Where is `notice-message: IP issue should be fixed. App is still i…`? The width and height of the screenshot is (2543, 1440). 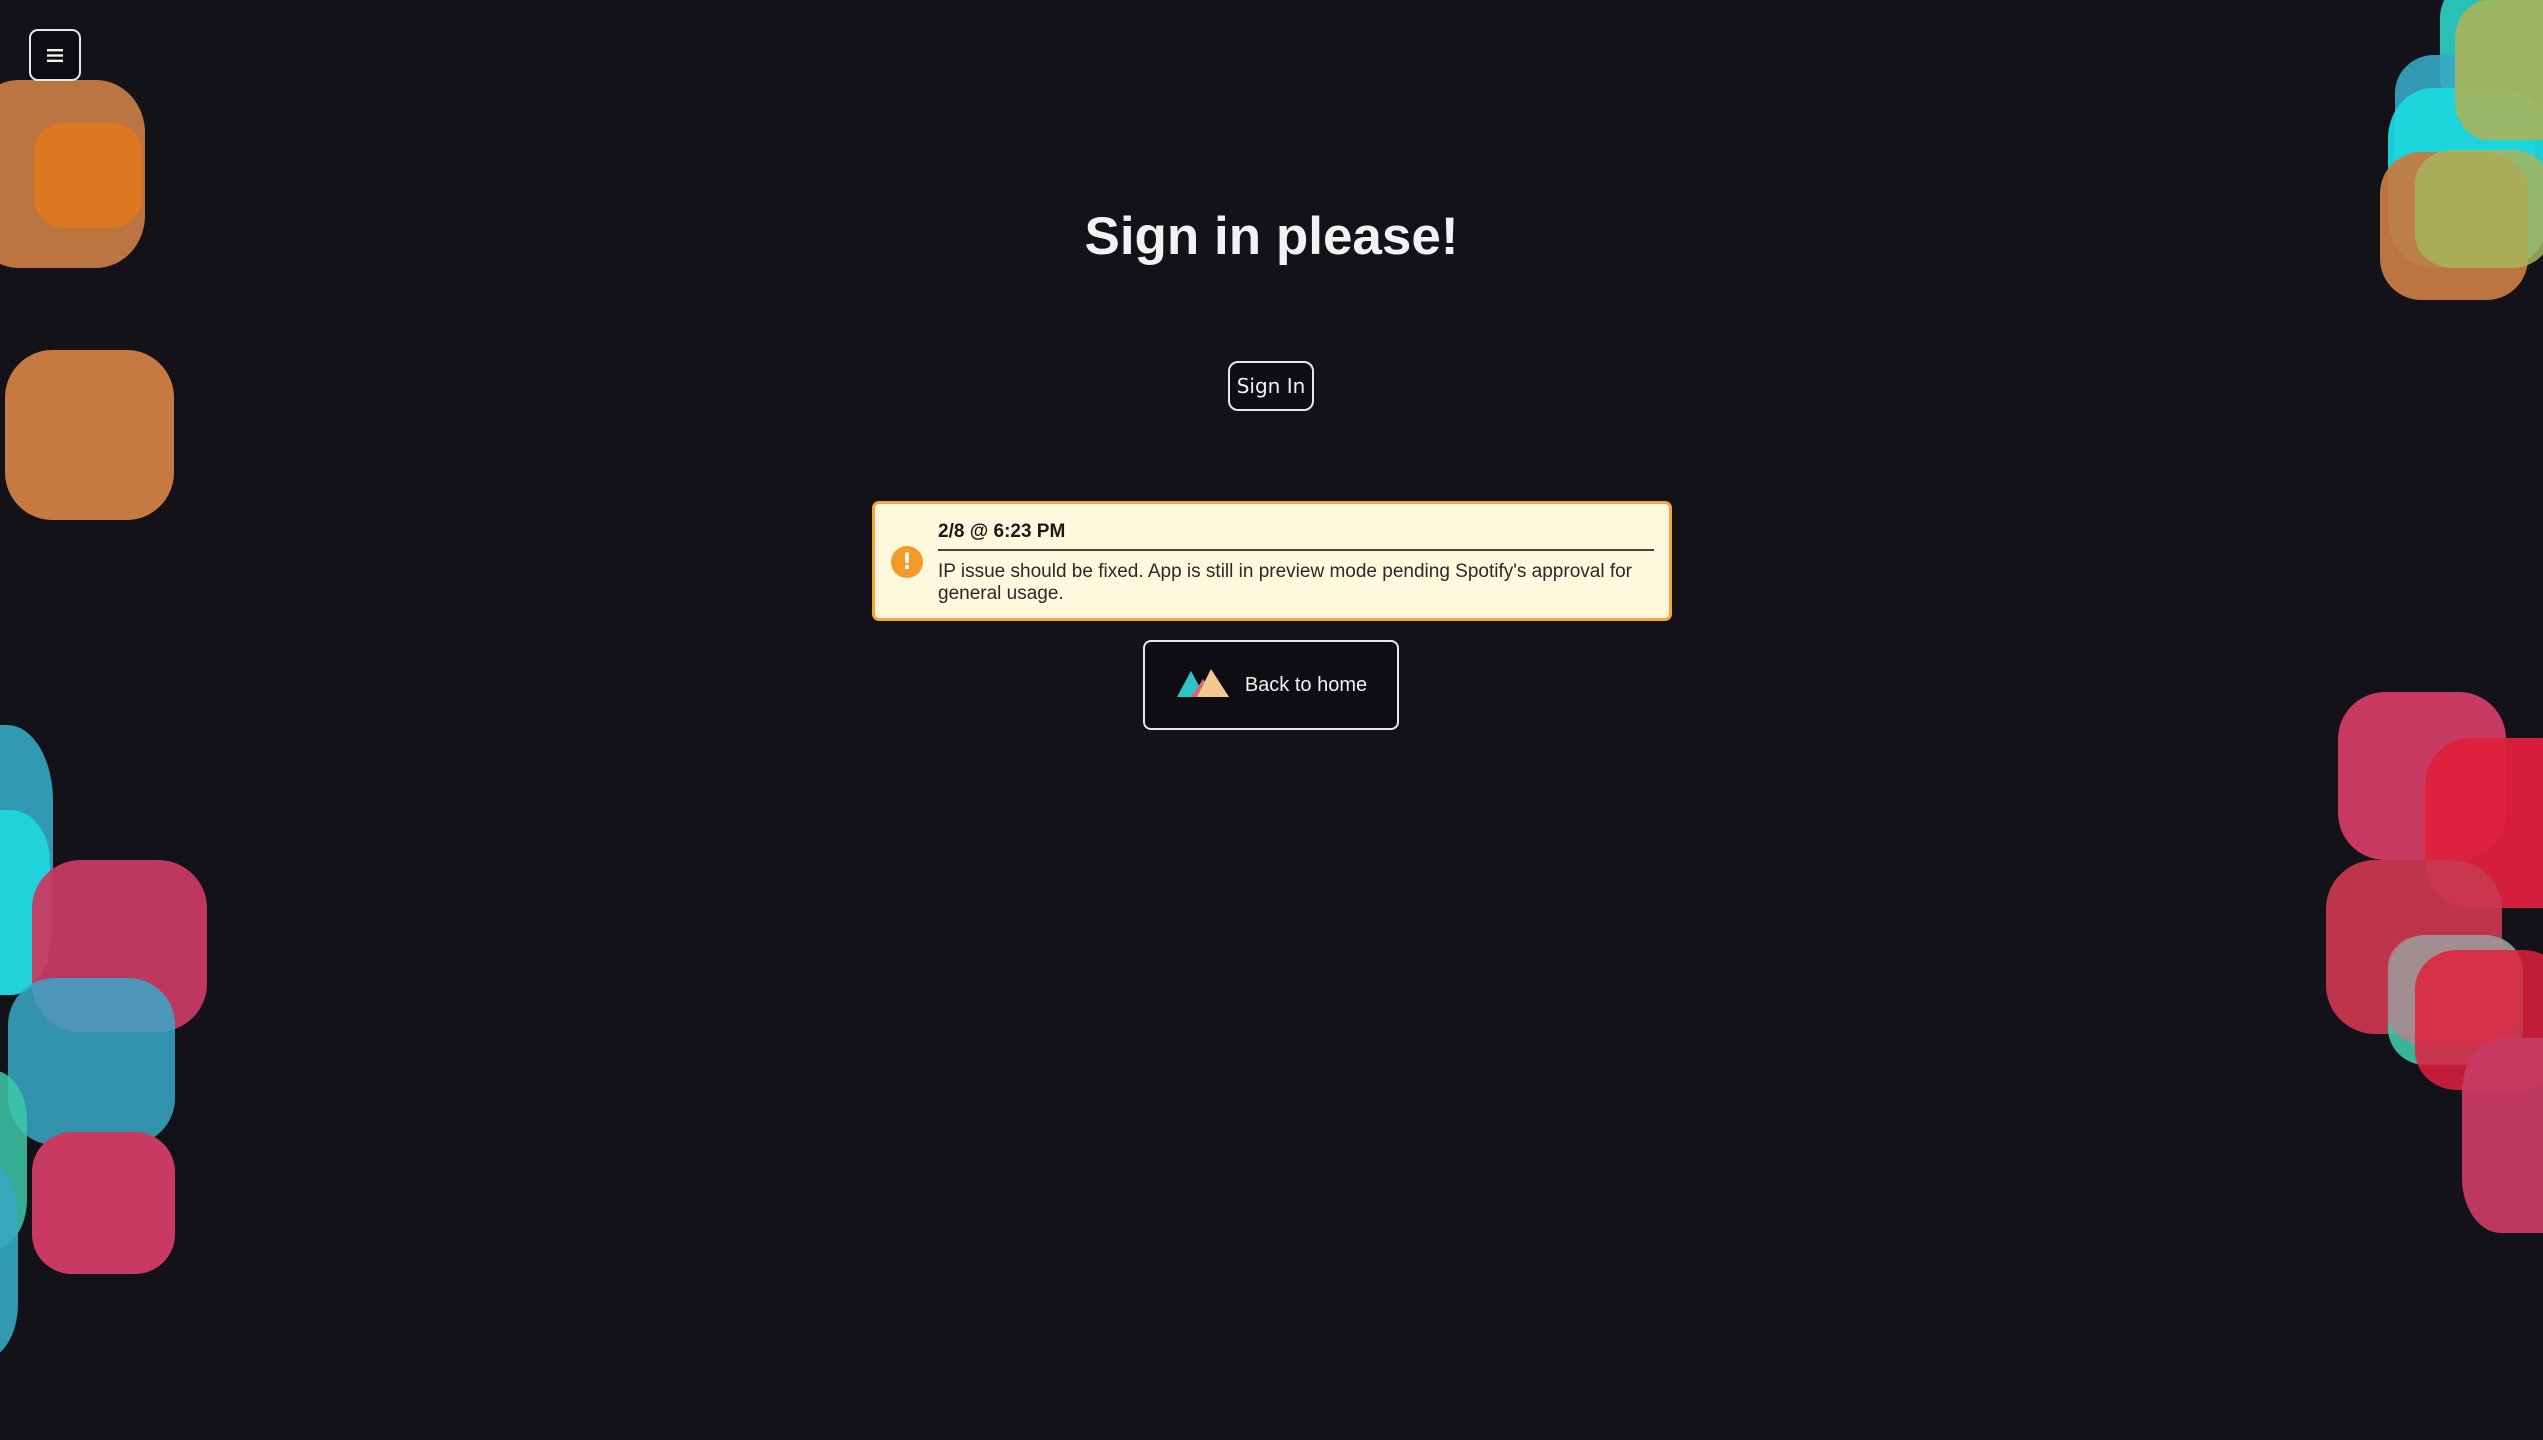 notice-message: IP issue should be fixed. App is still i… is located at coordinates (1285, 582).